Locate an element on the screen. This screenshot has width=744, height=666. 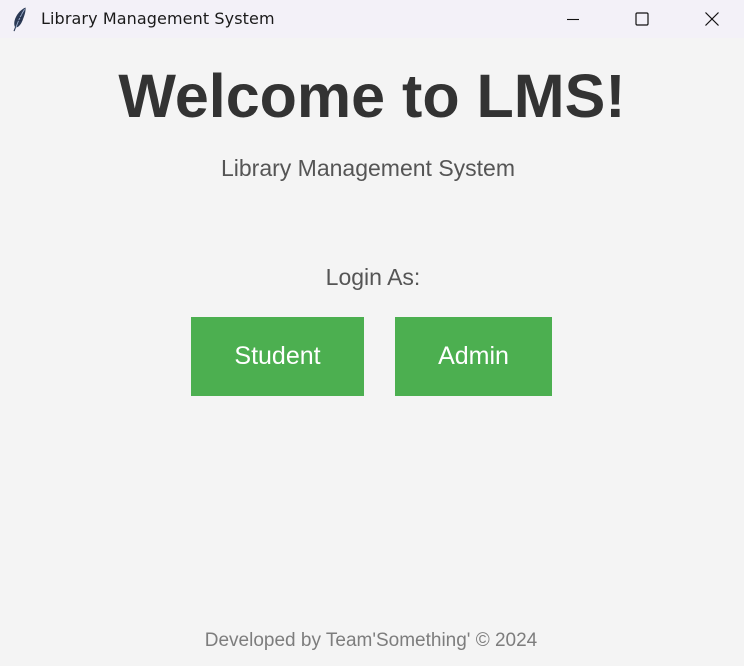
maximize-button is located at coordinates (642, 19).